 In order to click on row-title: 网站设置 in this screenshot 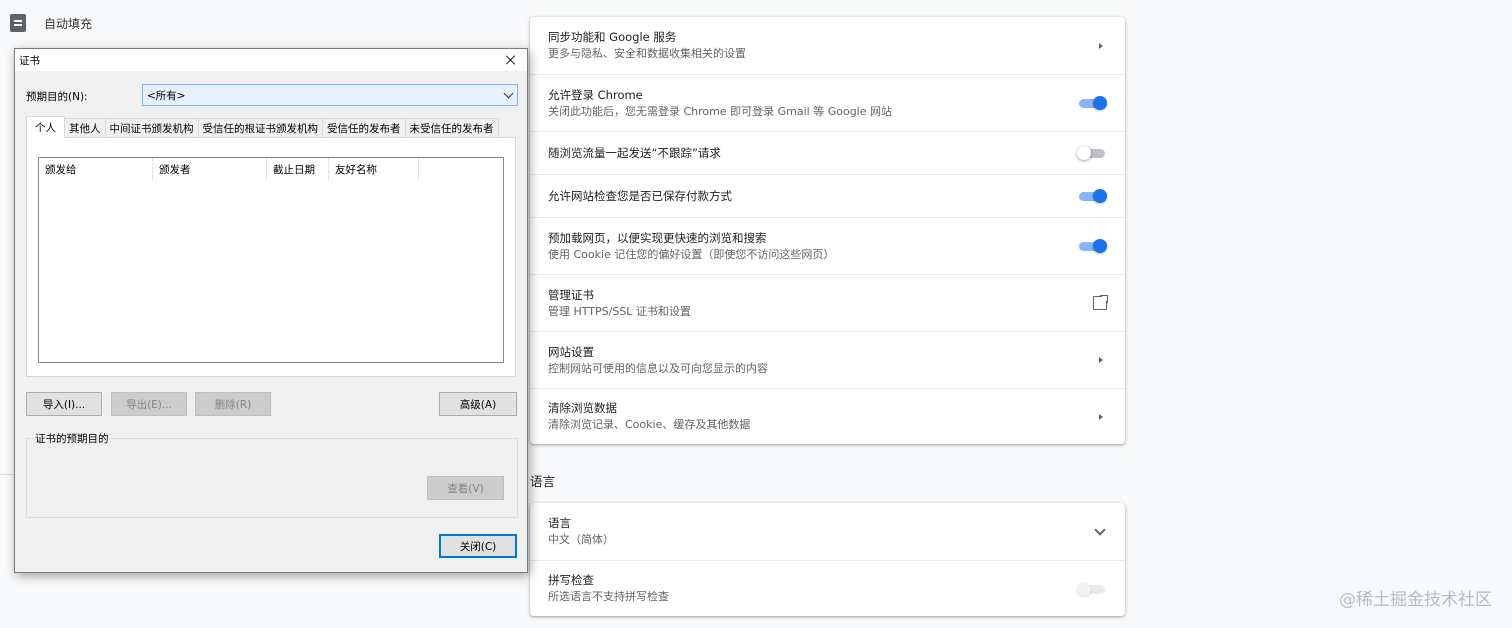, I will do `click(571, 351)`.